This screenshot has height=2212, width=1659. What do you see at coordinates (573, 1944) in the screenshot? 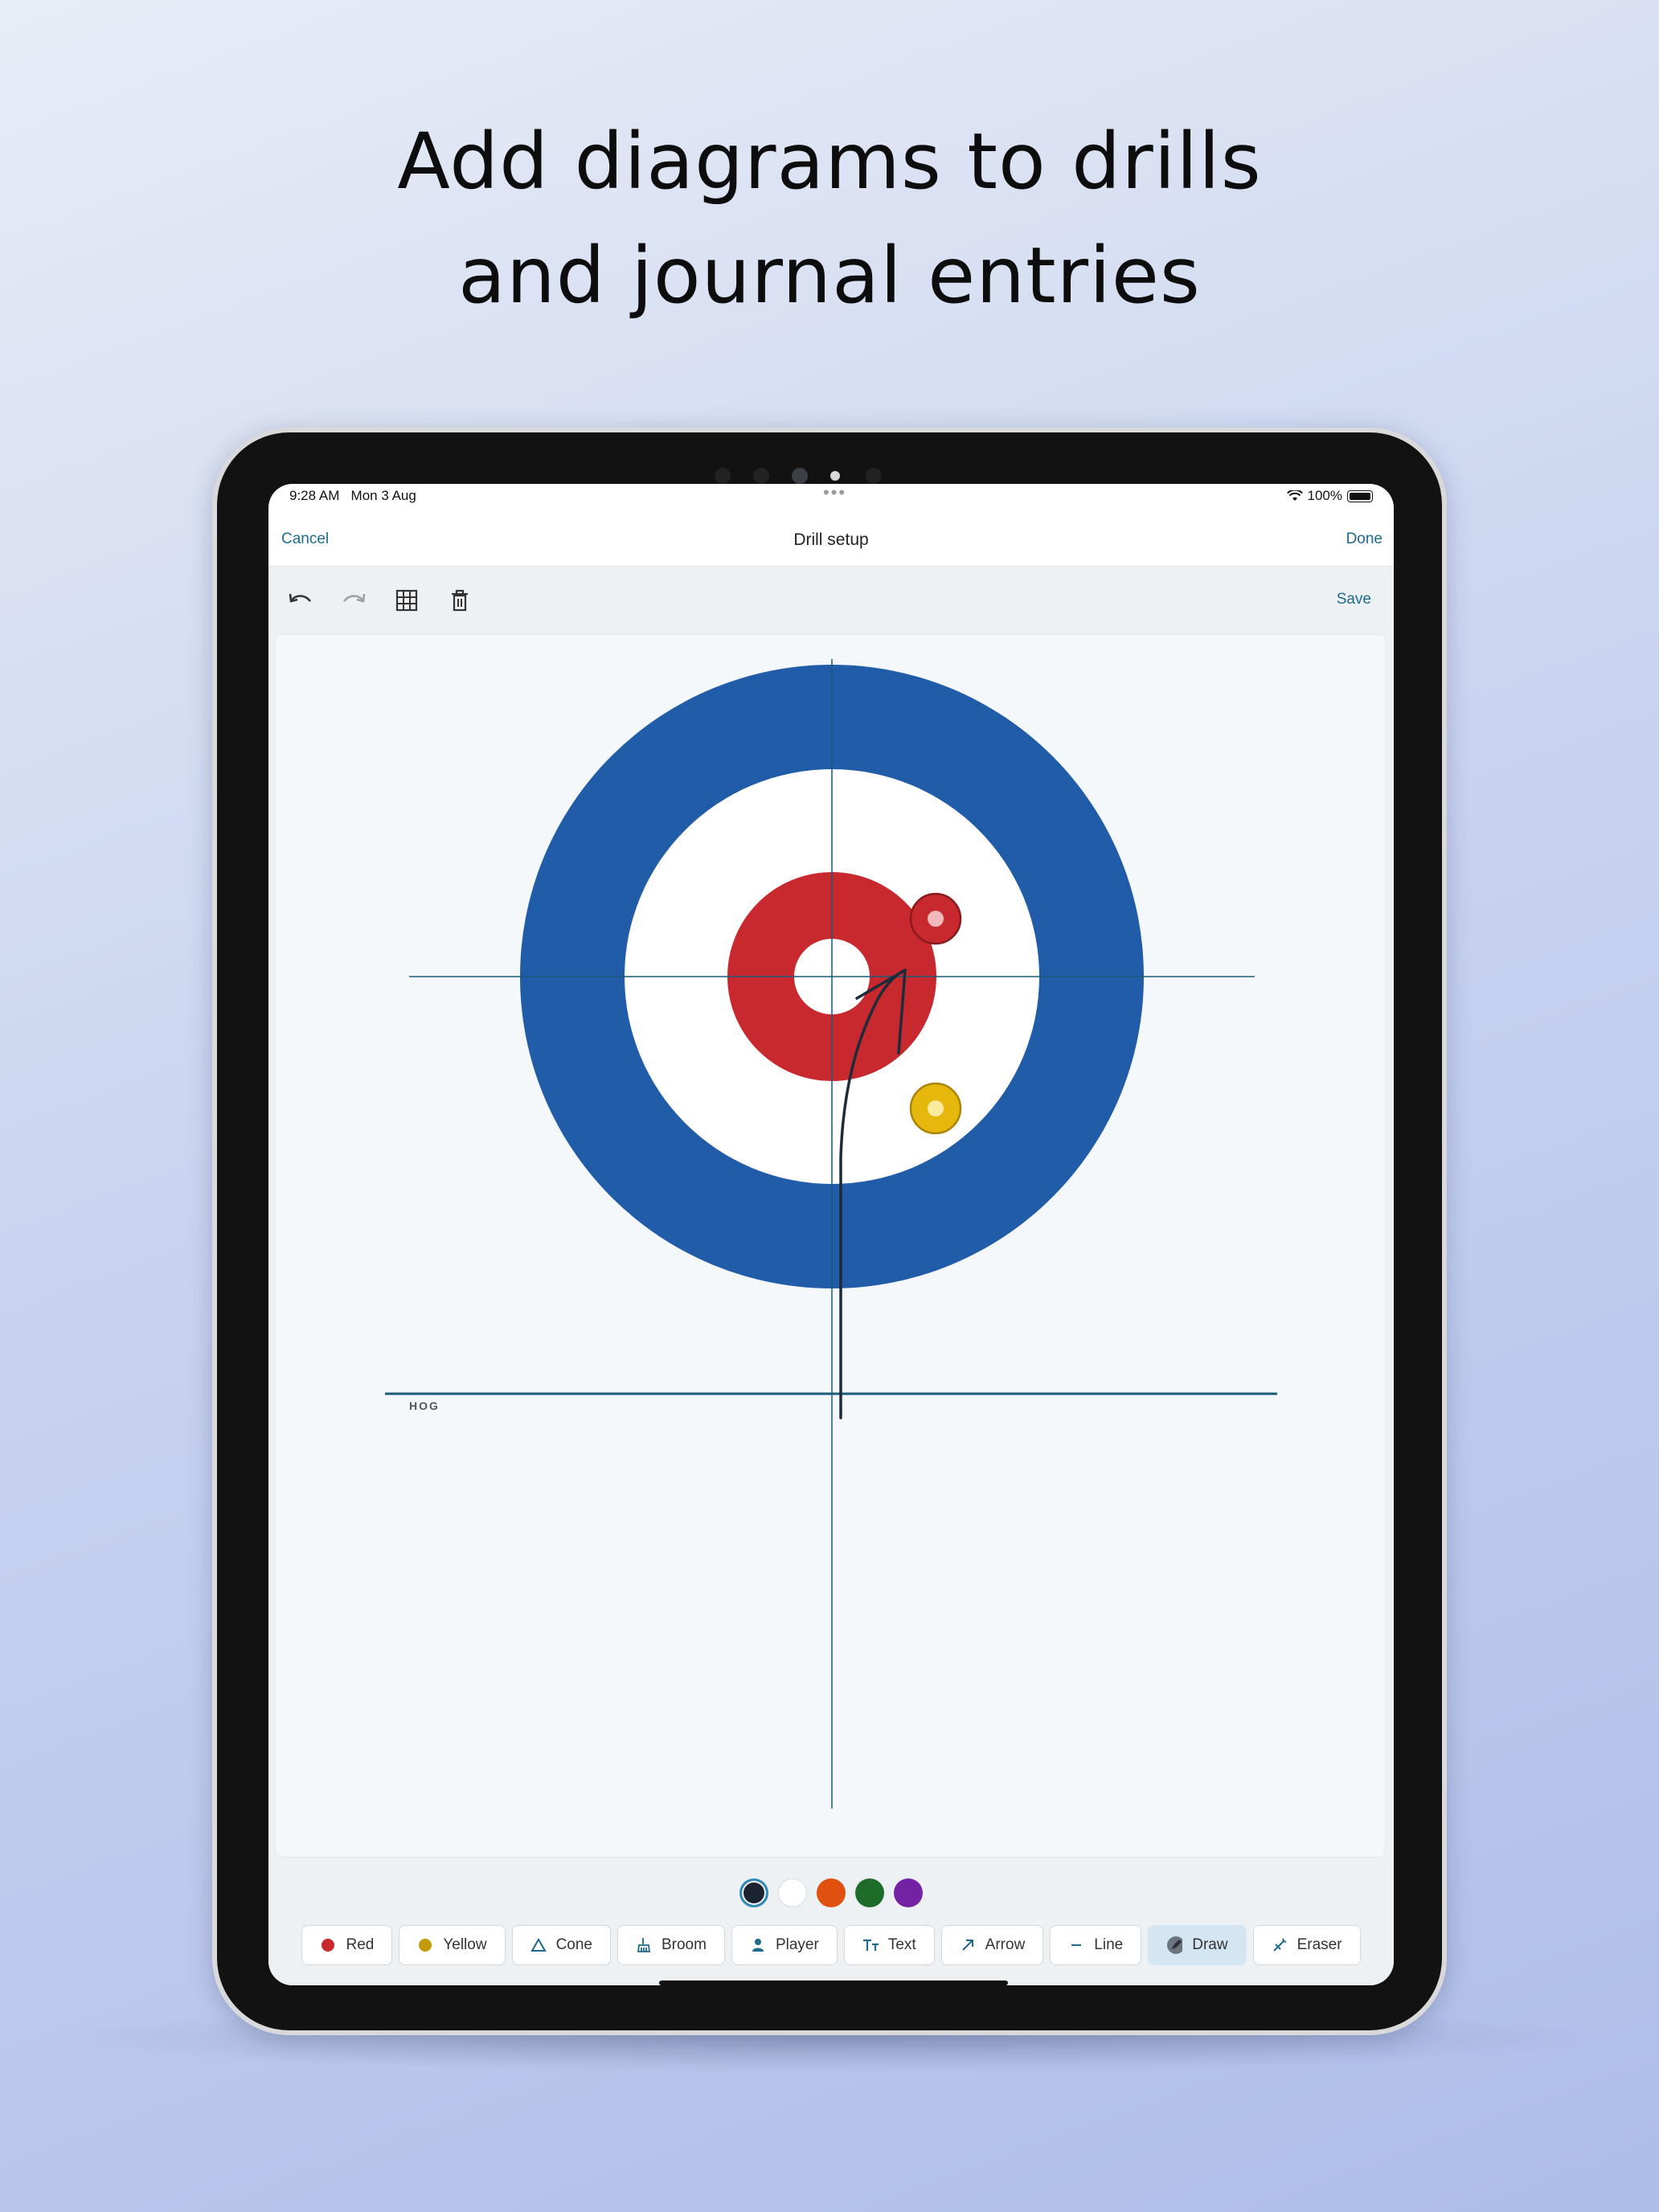
I see `tool-label: Cone` at bounding box center [573, 1944].